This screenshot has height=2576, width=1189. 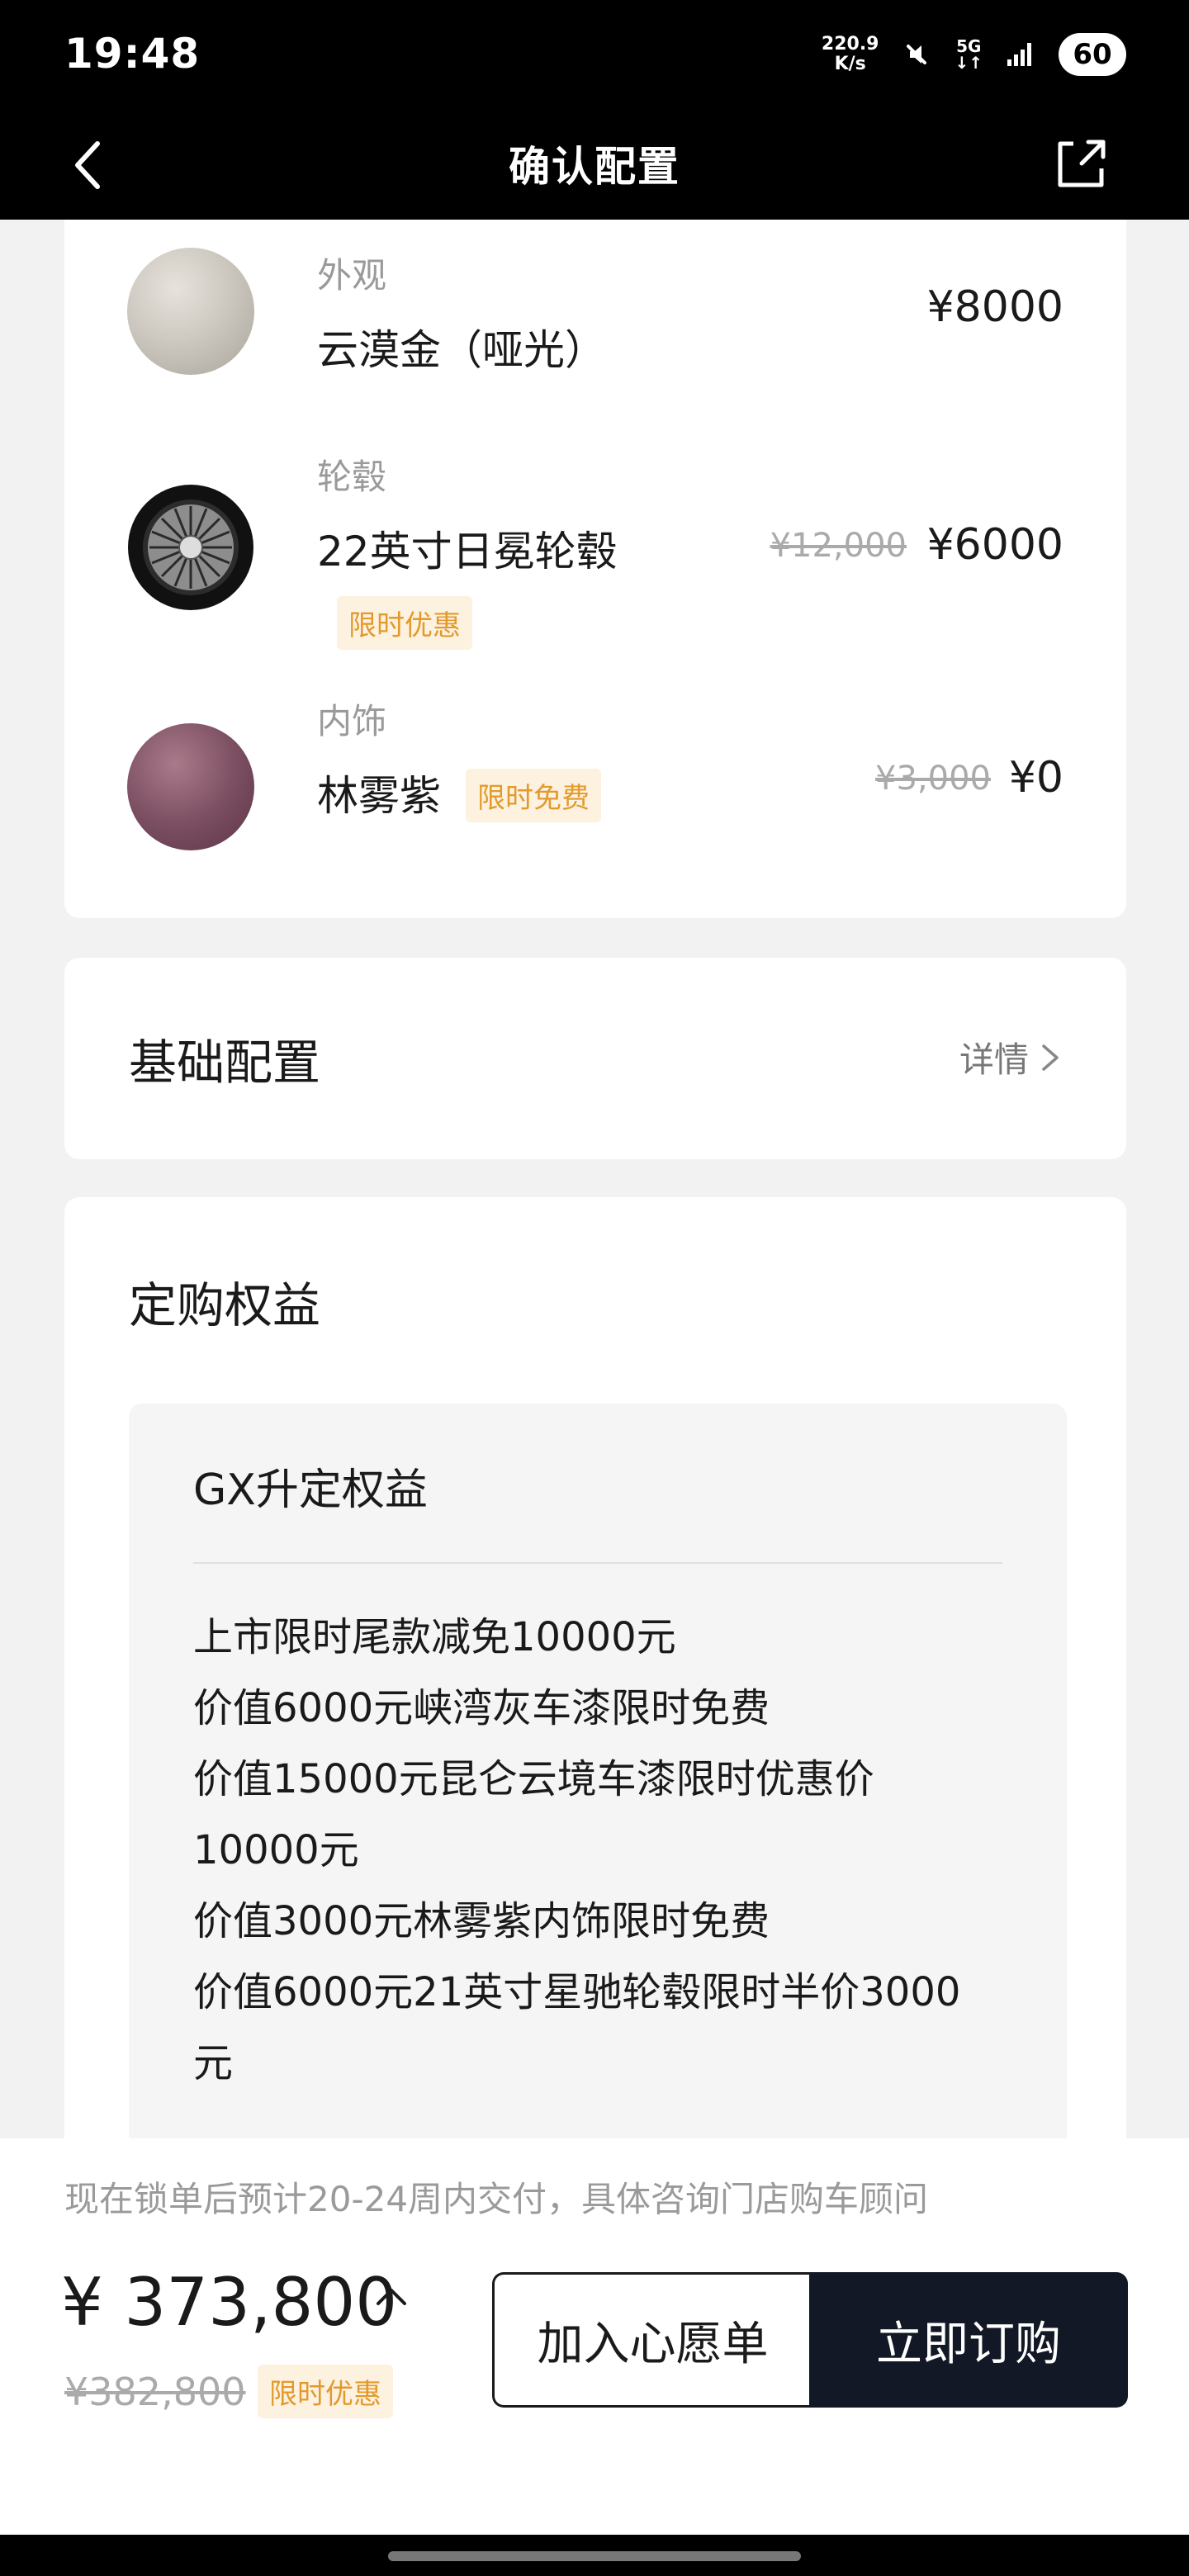 I want to click on add-to-wishlist-button: 加入心愿单, so click(x=651, y=2340).